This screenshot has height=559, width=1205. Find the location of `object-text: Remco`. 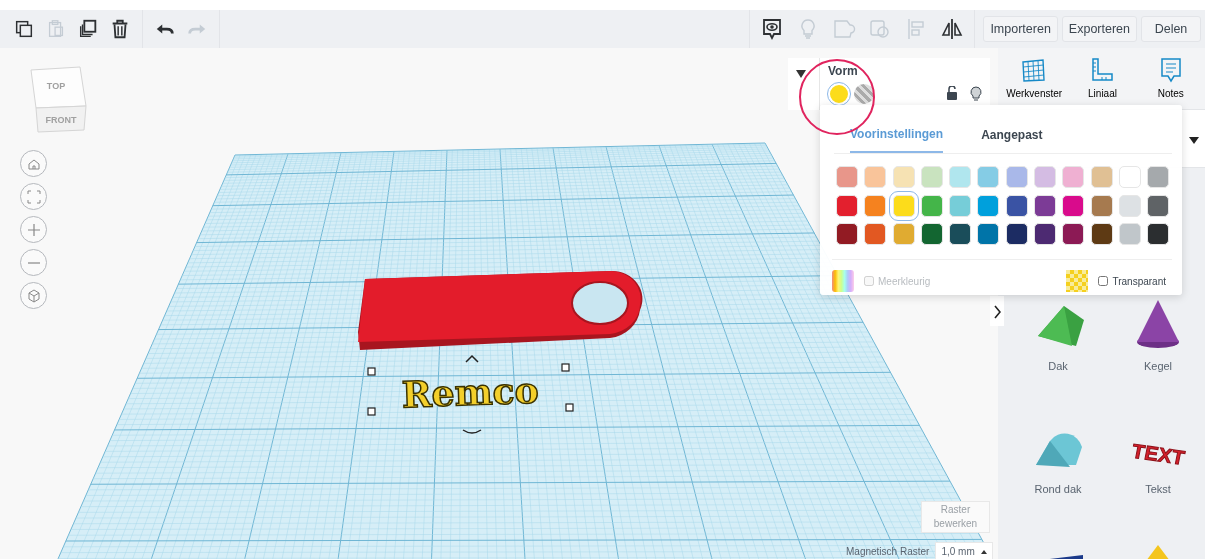

object-text: Remco is located at coordinates (470, 392).